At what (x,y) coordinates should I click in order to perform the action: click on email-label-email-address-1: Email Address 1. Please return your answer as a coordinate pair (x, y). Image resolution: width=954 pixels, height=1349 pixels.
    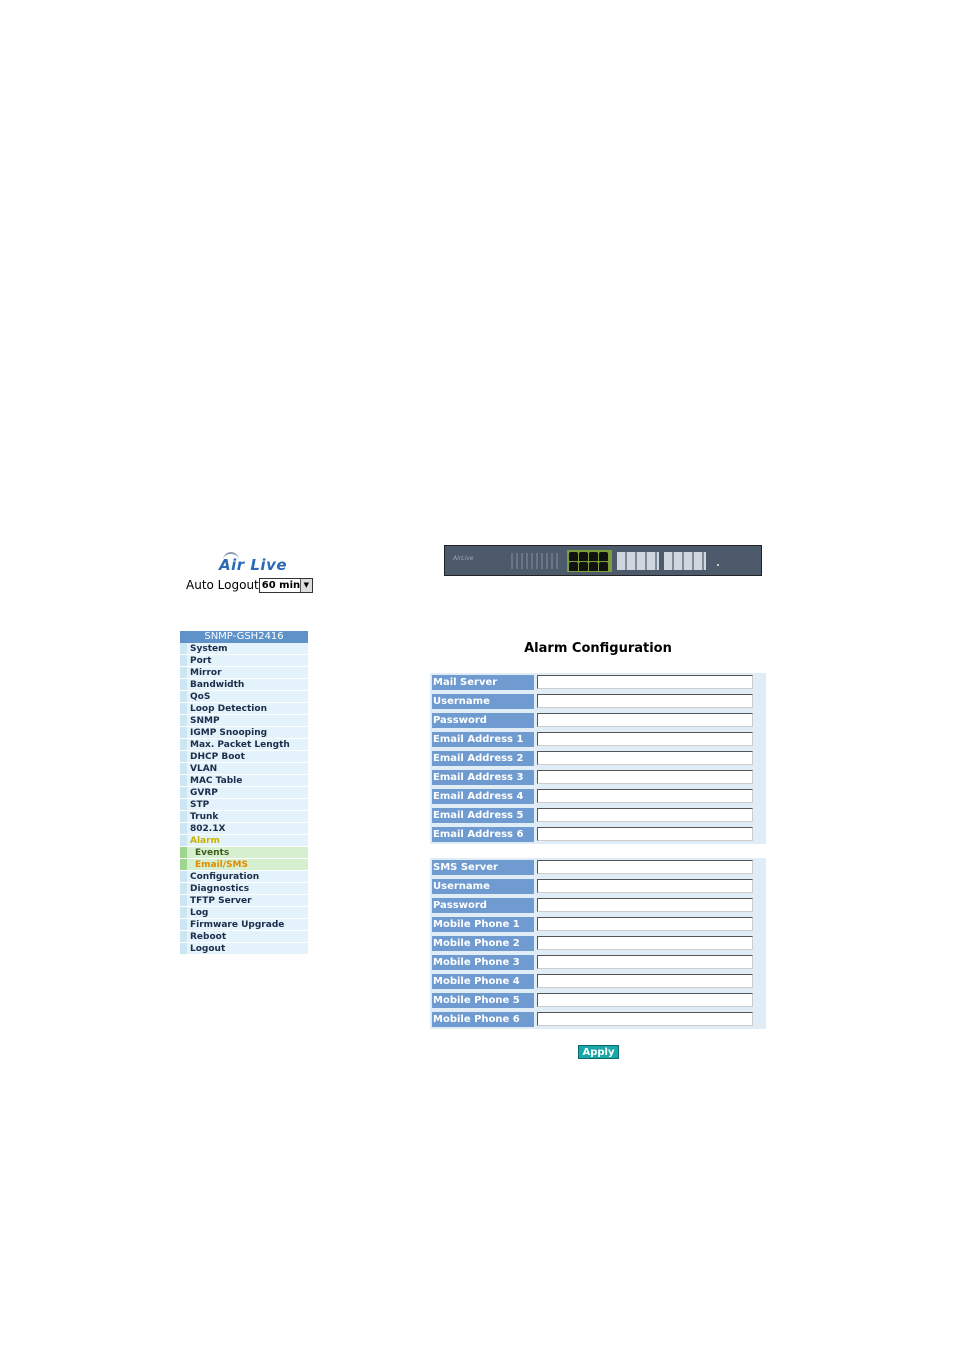
    Looking at the image, I should click on (483, 739).